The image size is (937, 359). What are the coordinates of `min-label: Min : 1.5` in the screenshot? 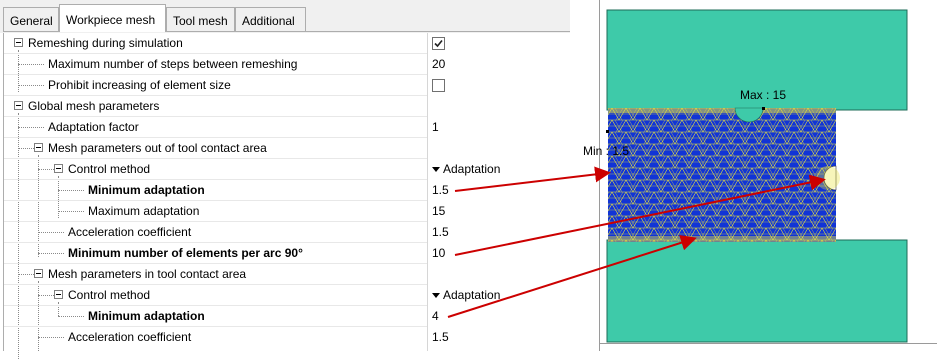 It's located at (606, 151).